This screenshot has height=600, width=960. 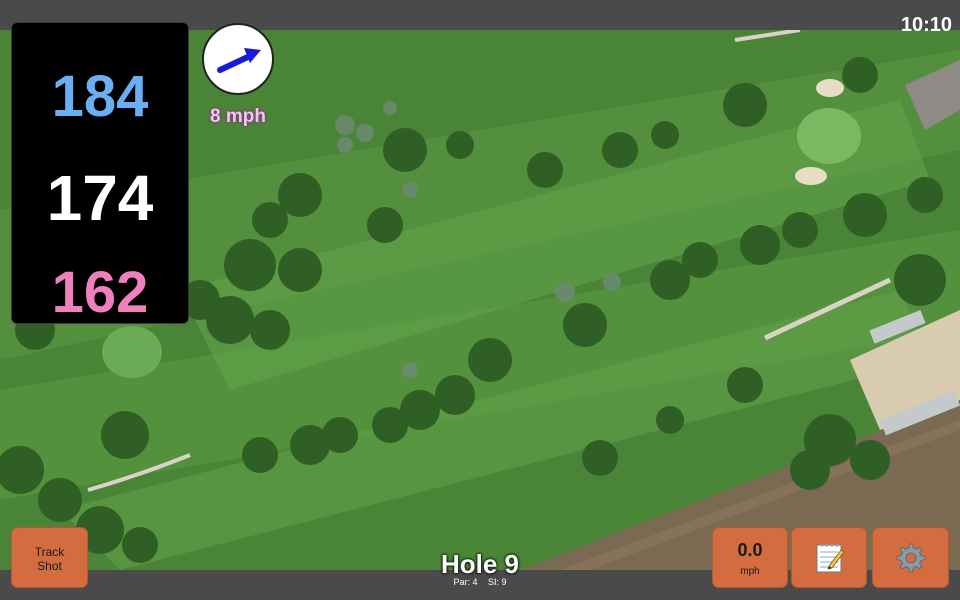 What do you see at coordinates (49, 566) in the screenshot?
I see `track-shot-label-line2: Shot` at bounding box center [49, 566].